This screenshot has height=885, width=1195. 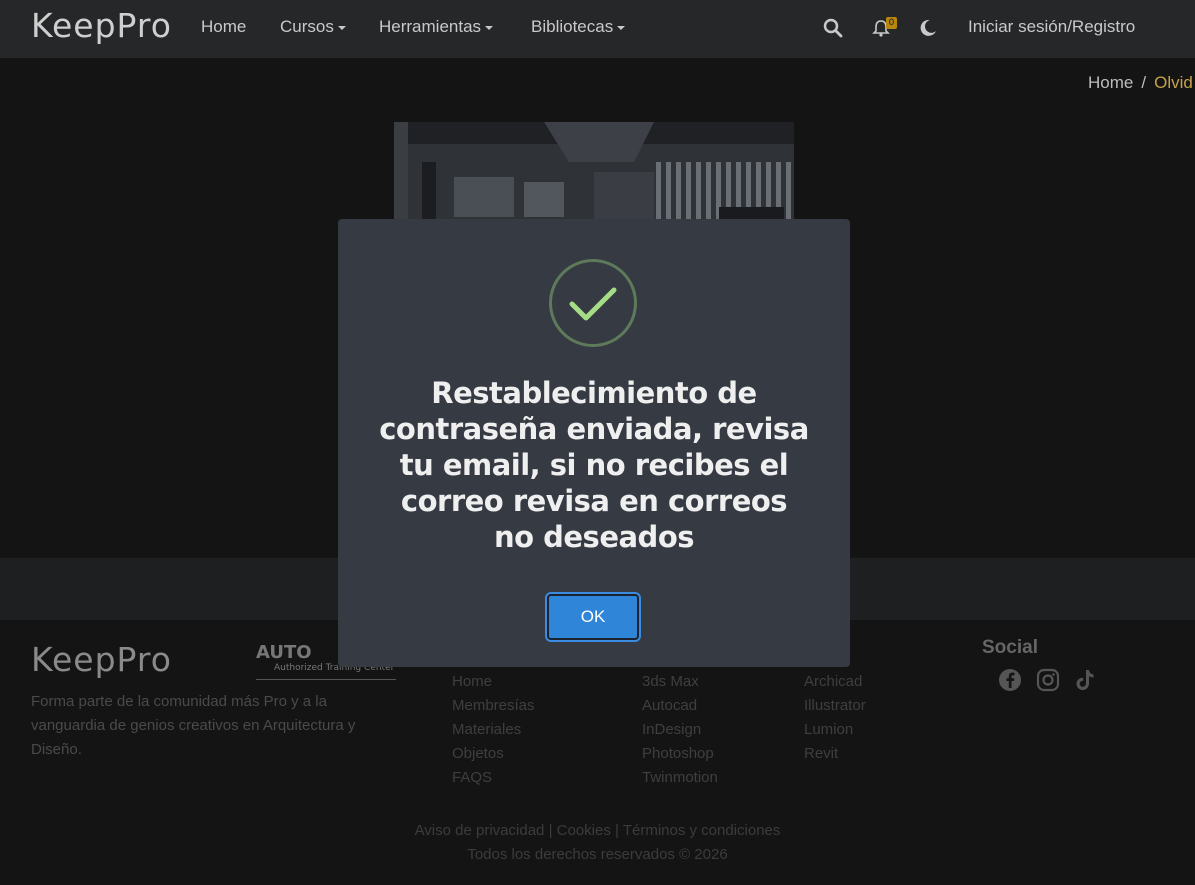 I want to click on ok-button: OK, so click(x=593, y=617).